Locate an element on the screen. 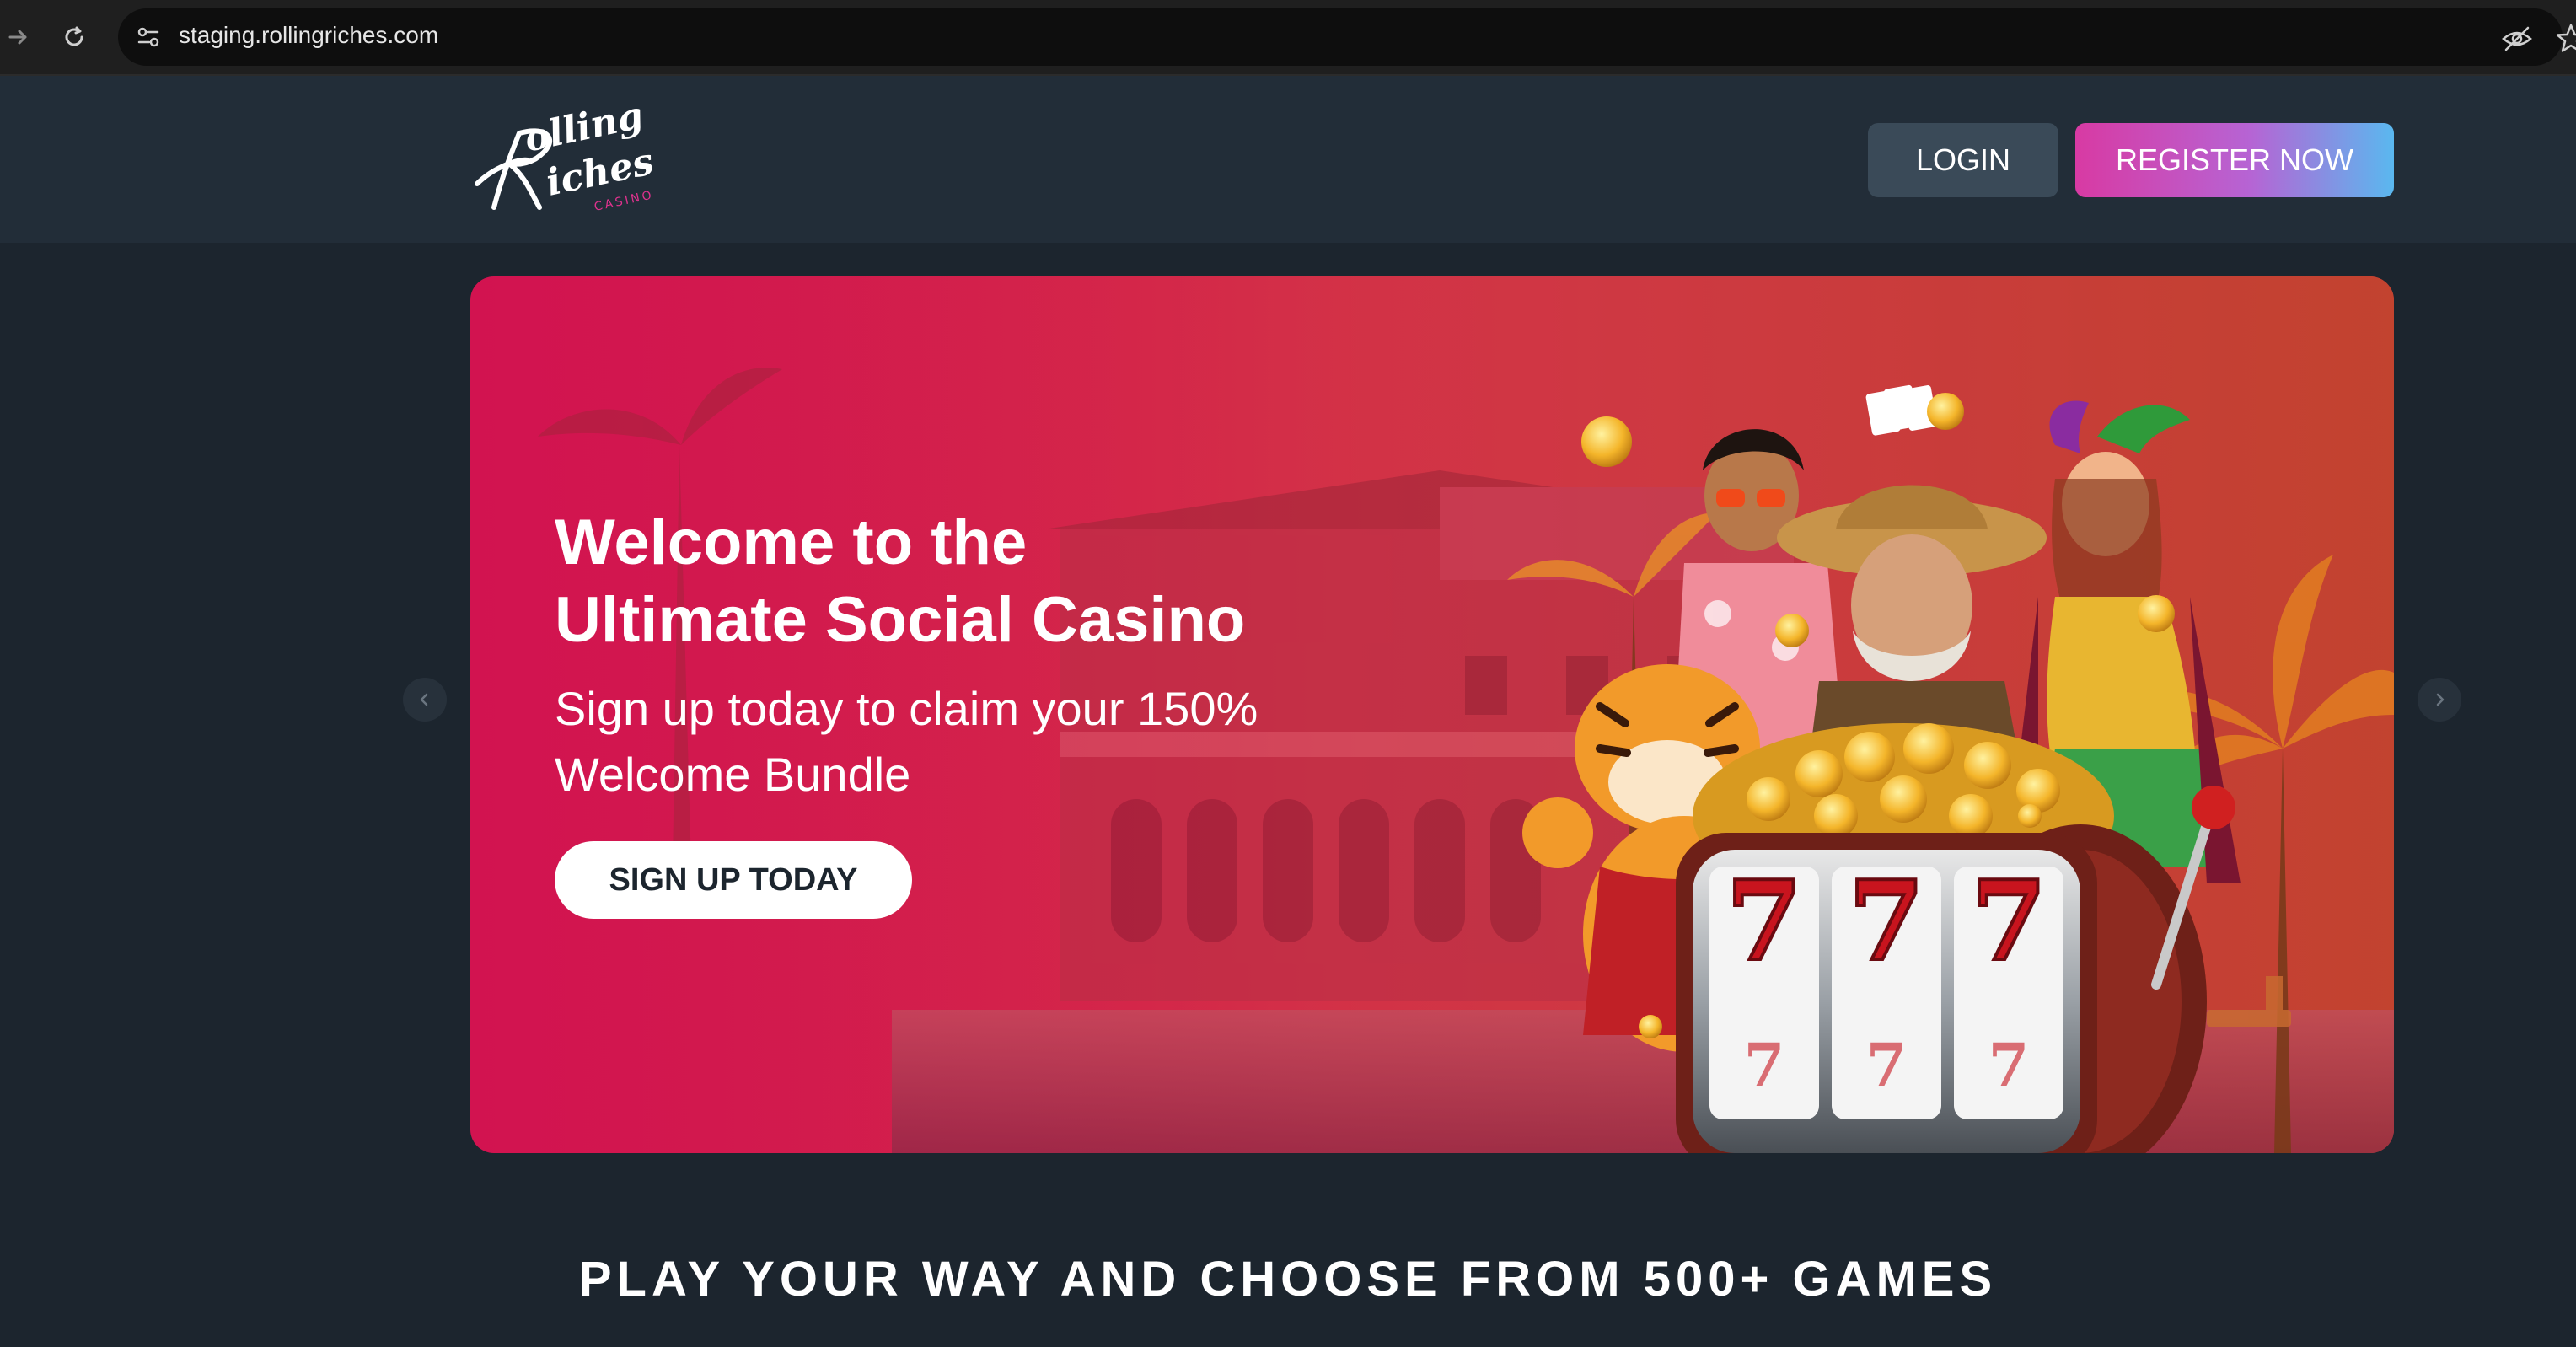 This screenshot has width=2576, height=1347. chevron-right-icon is located at coordinates (2440, 699).